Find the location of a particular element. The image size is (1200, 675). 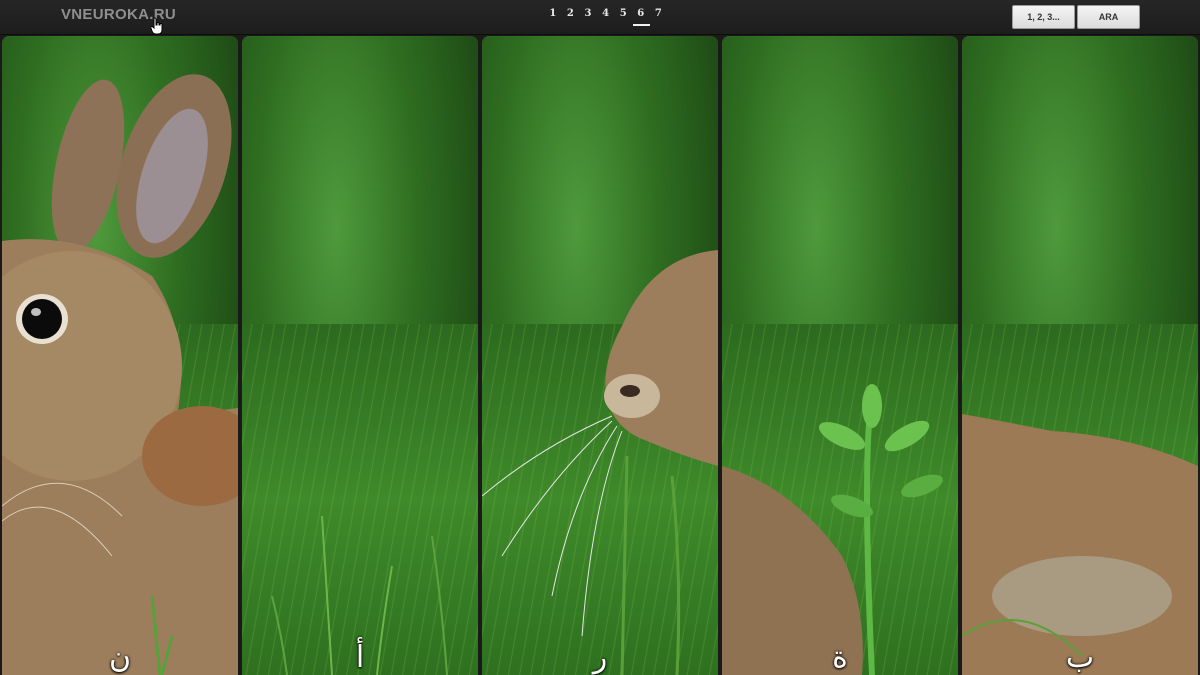

rabbit-back-image is located at coordinates (832, 529).